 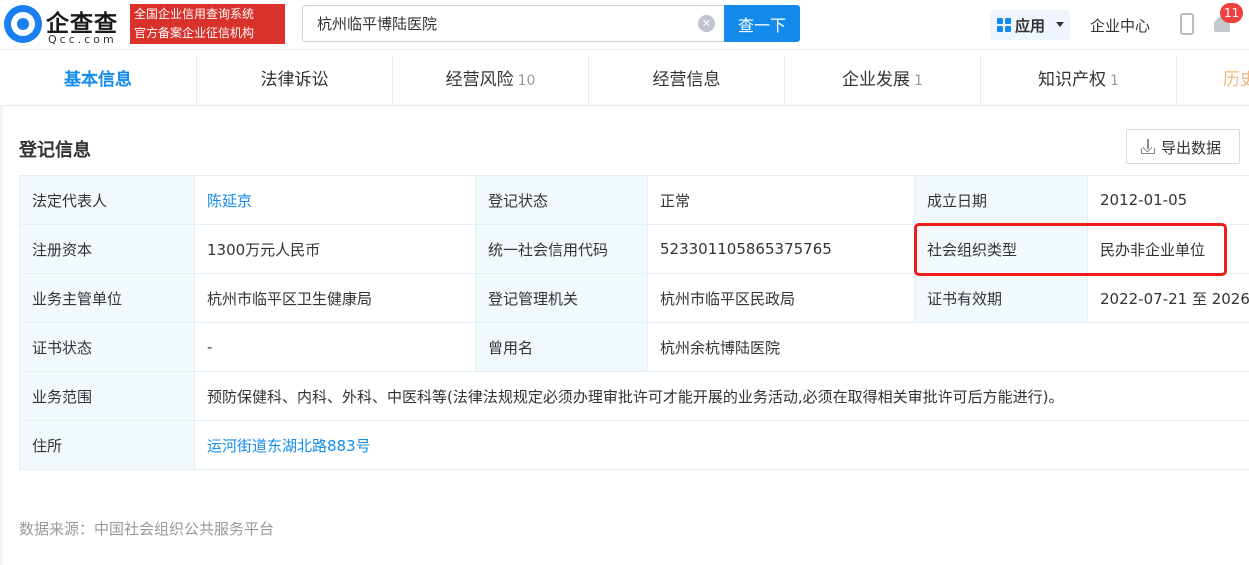 I want to click on tab-operations: 经营信息, so click(x=687, y=80).